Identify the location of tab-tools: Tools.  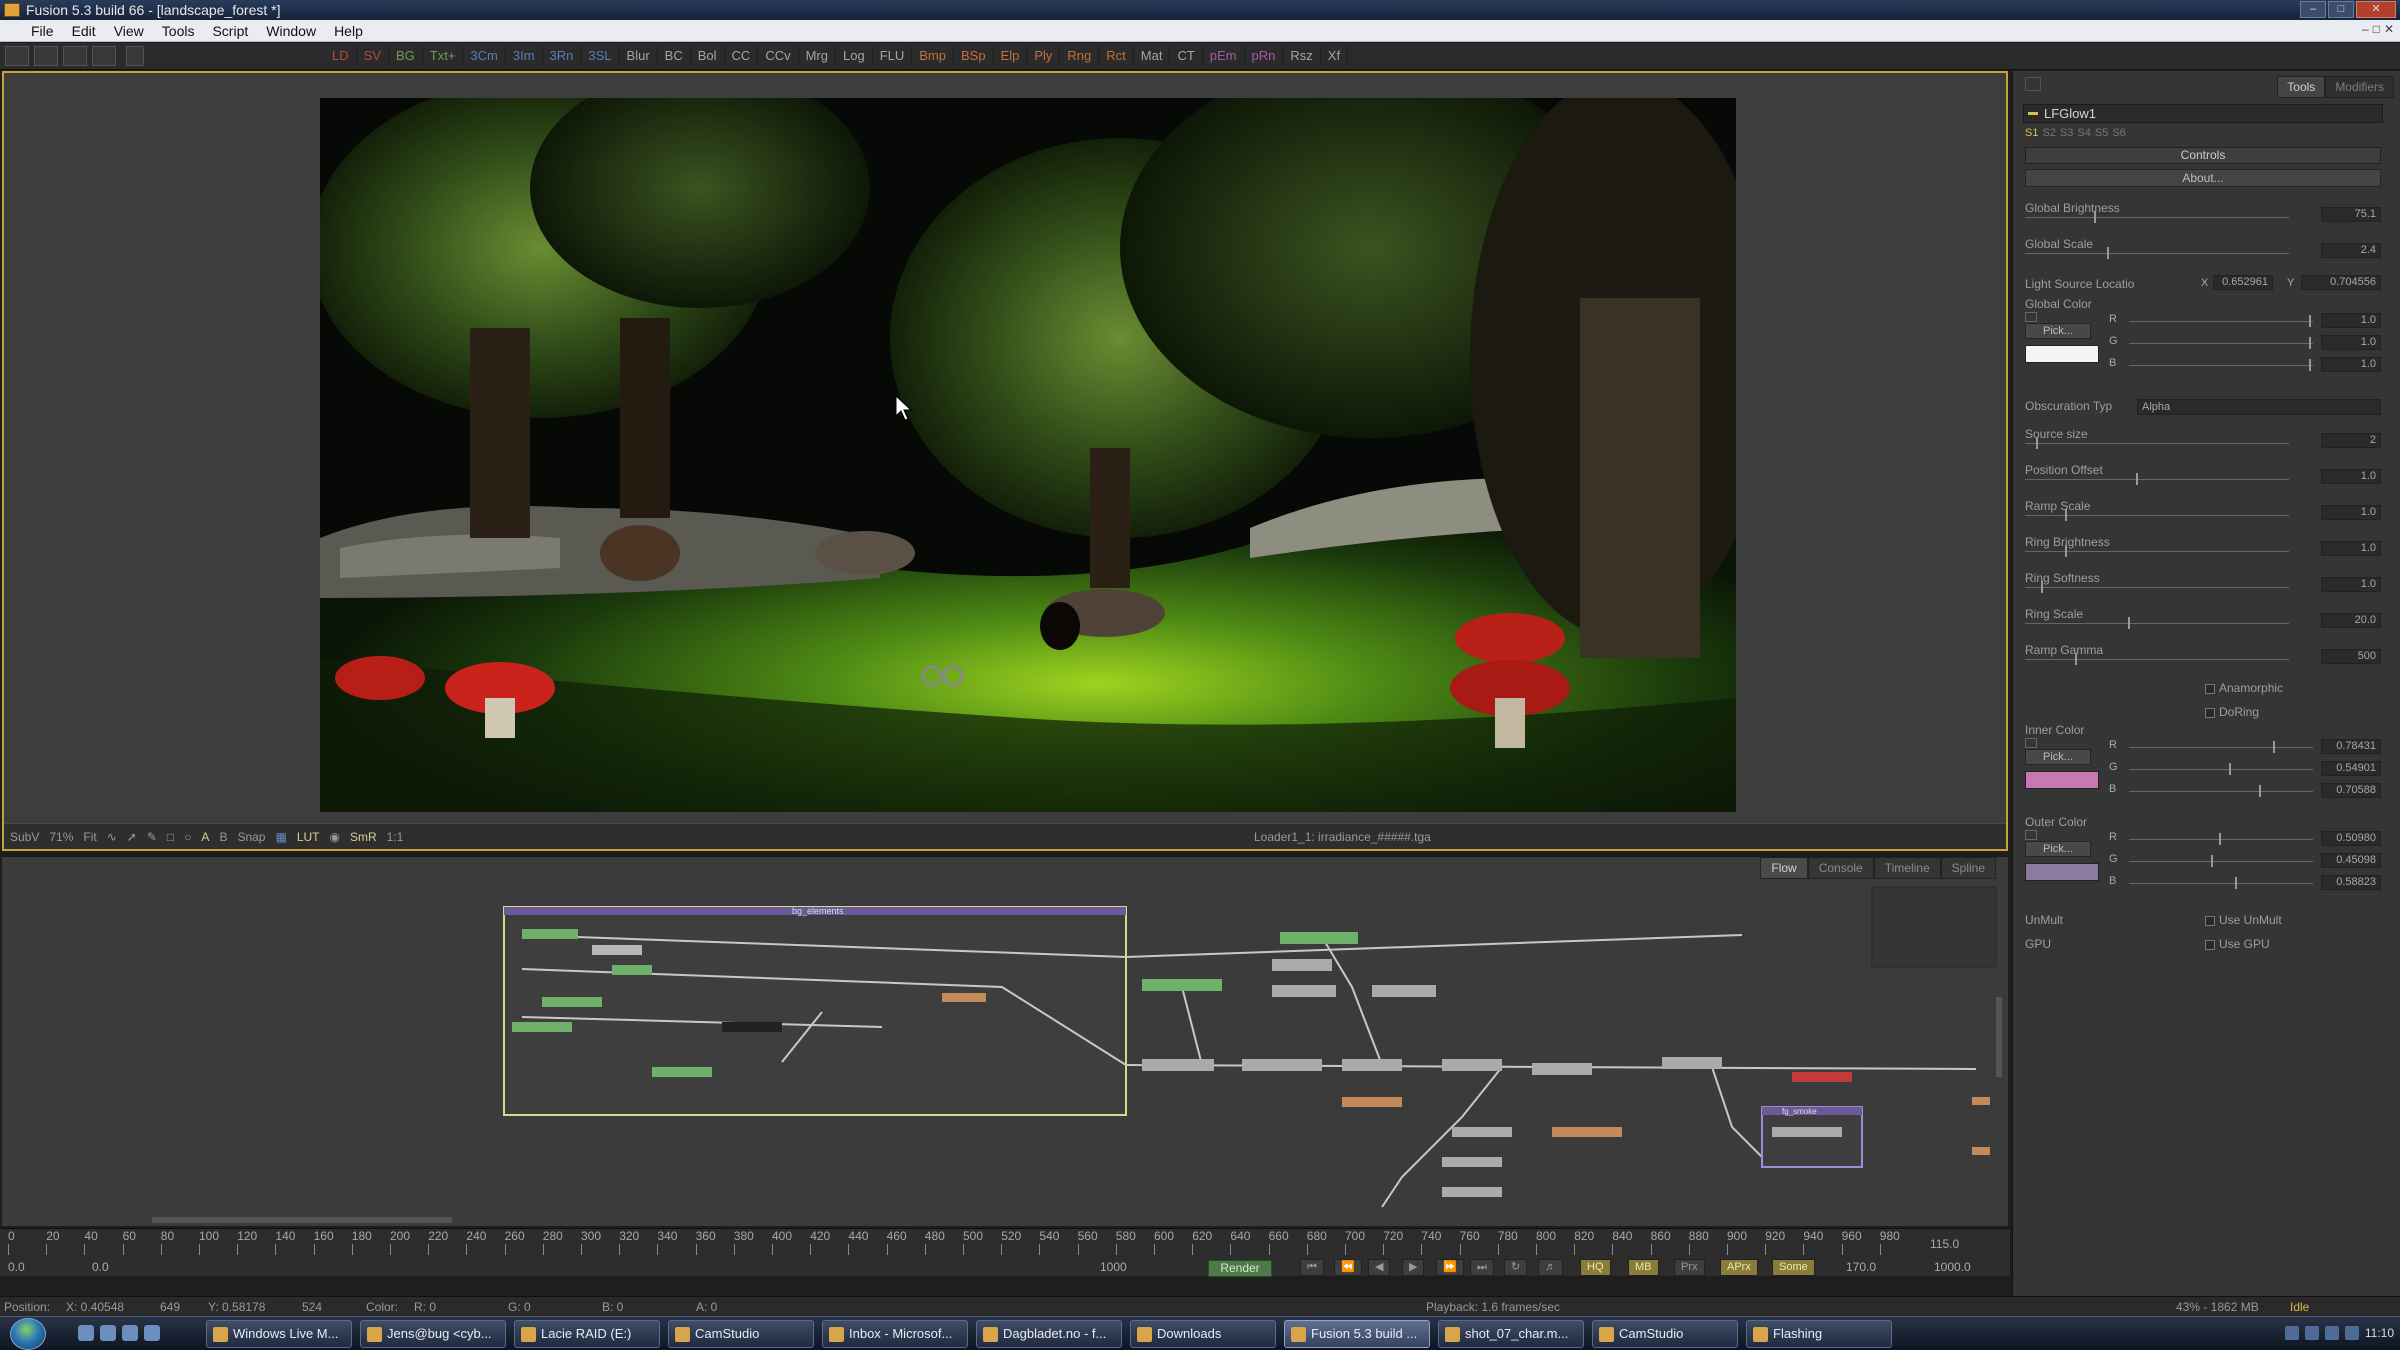
(2301, 87).